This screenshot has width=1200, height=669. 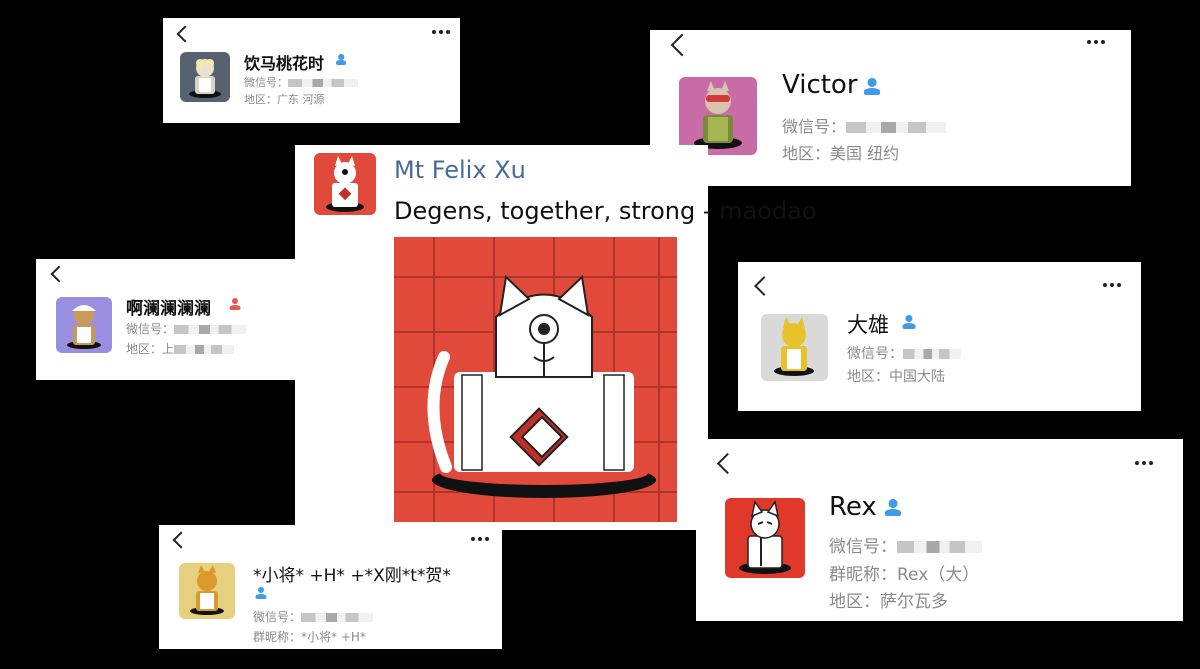 I want to click on region-label: 地区：上, so click(x=150, y=349).